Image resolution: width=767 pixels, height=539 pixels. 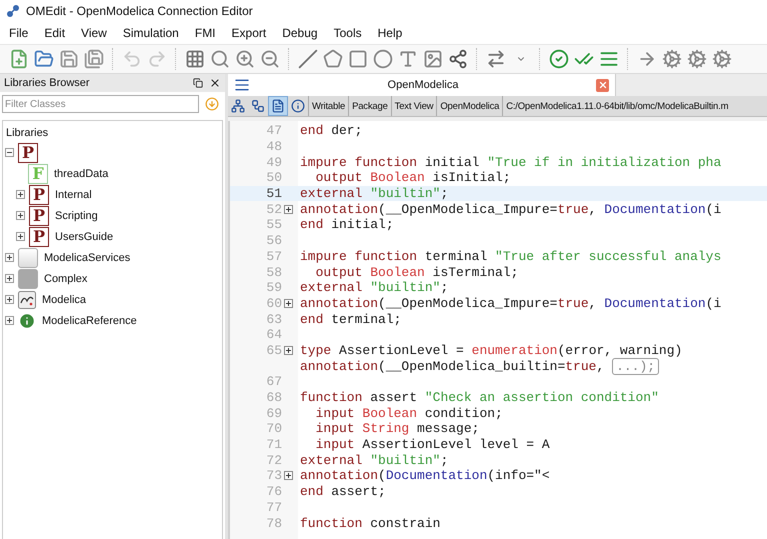 I want to click on line-number: 56, so click(x=273, y=240).